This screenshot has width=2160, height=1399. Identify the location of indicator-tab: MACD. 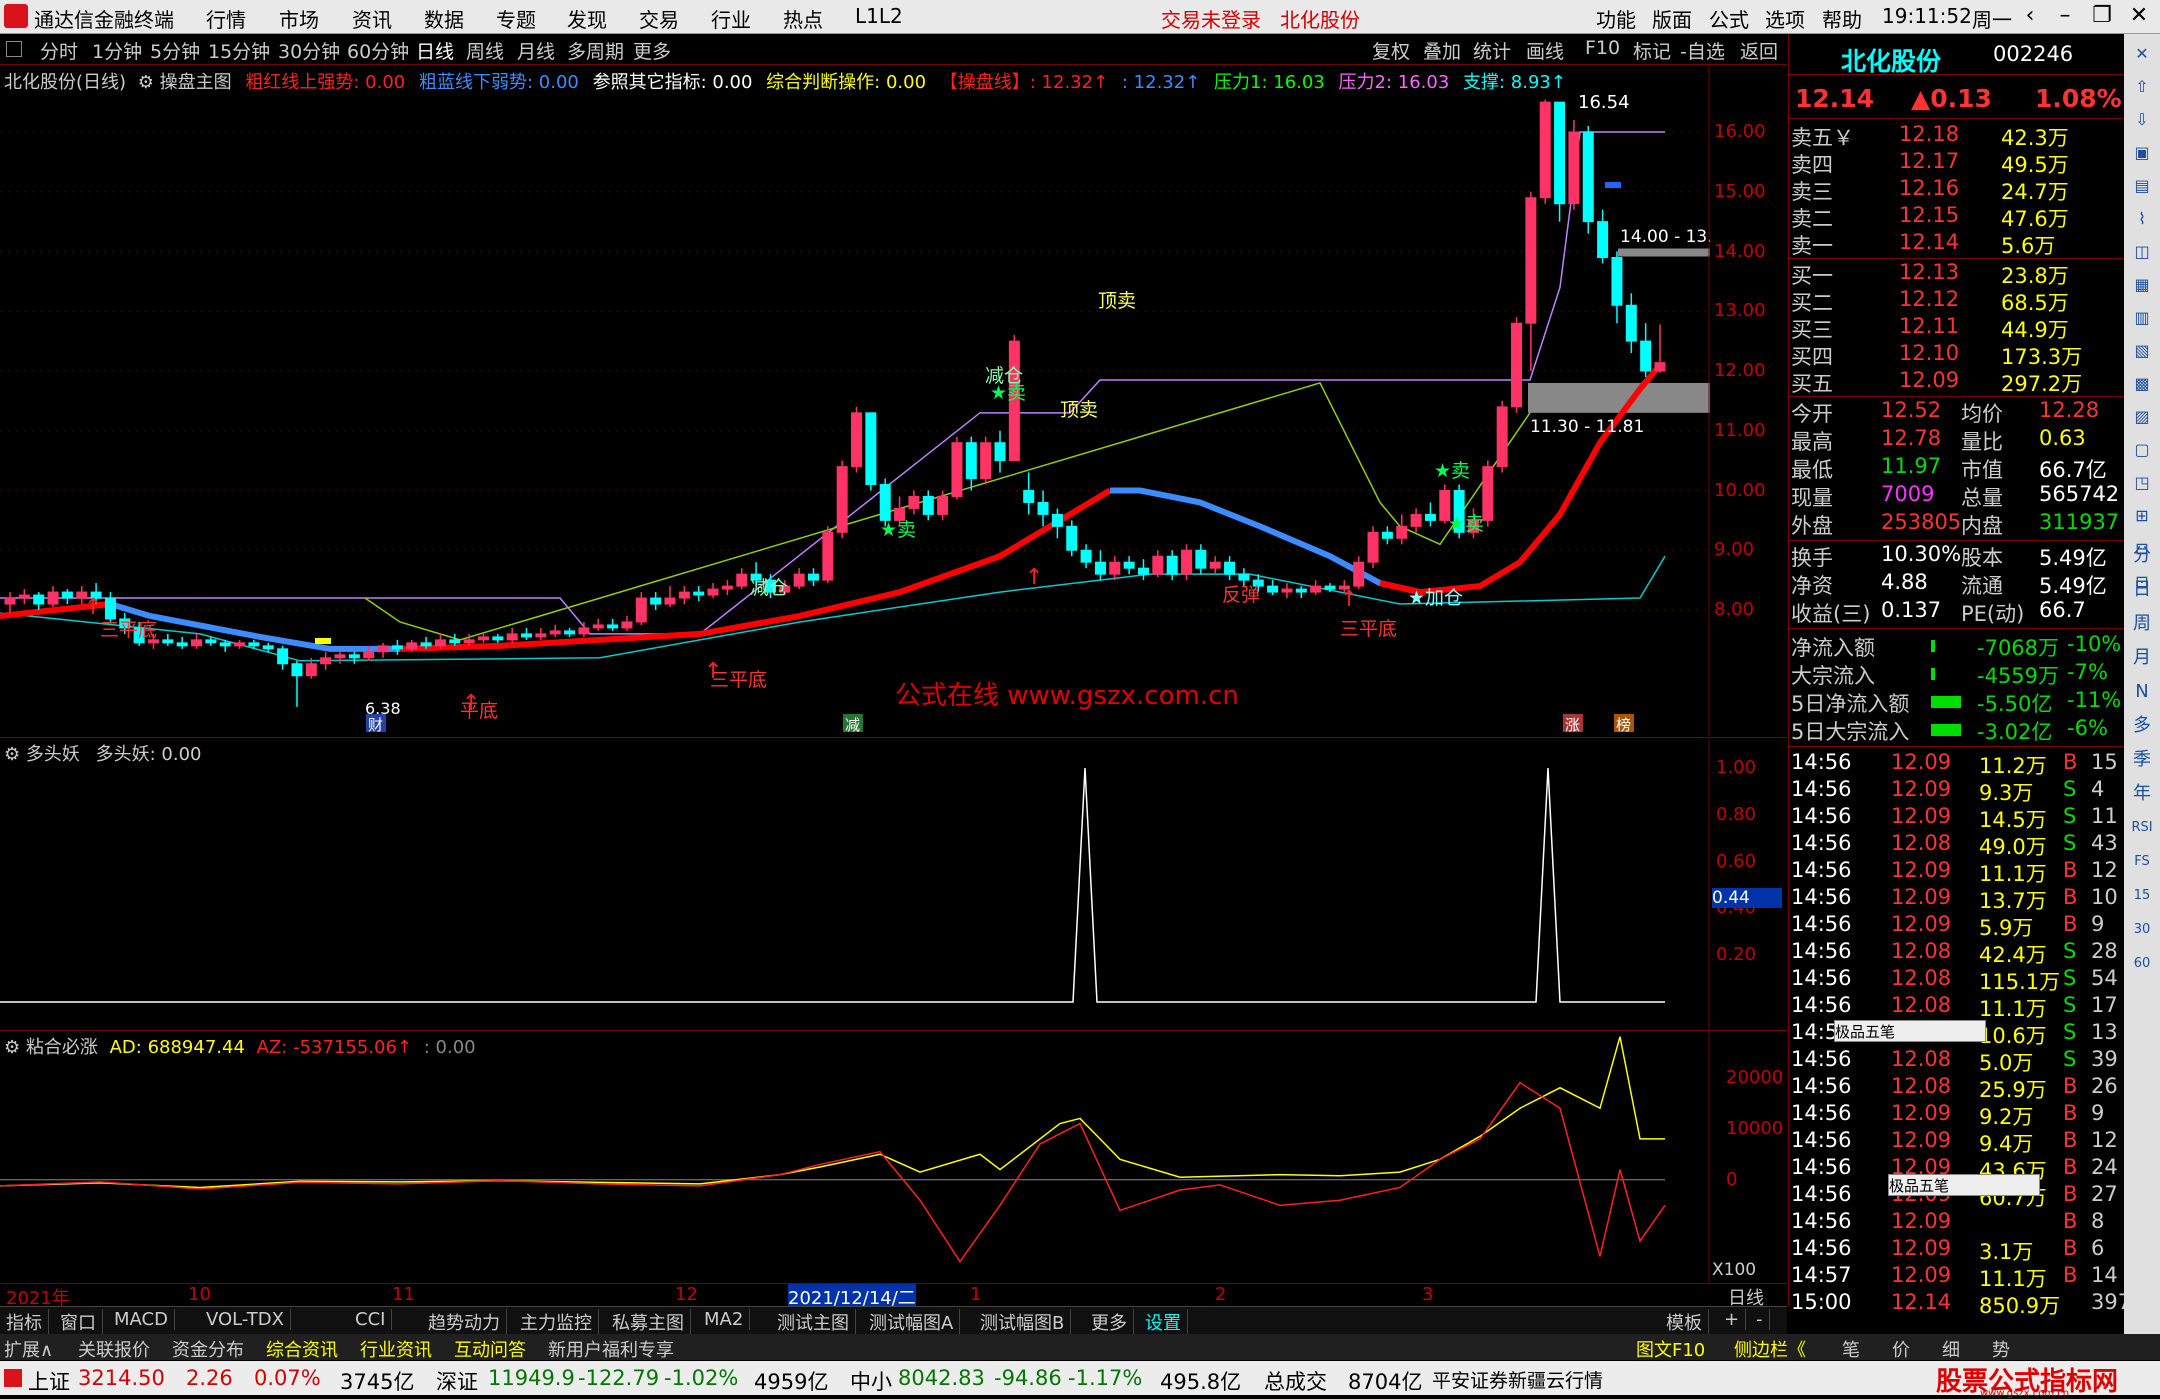
(141, 1319).